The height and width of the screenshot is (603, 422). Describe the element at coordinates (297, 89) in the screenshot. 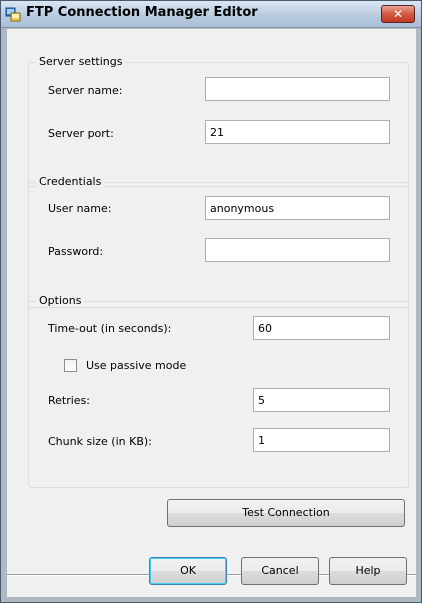

I see `server-name-input` at that location.